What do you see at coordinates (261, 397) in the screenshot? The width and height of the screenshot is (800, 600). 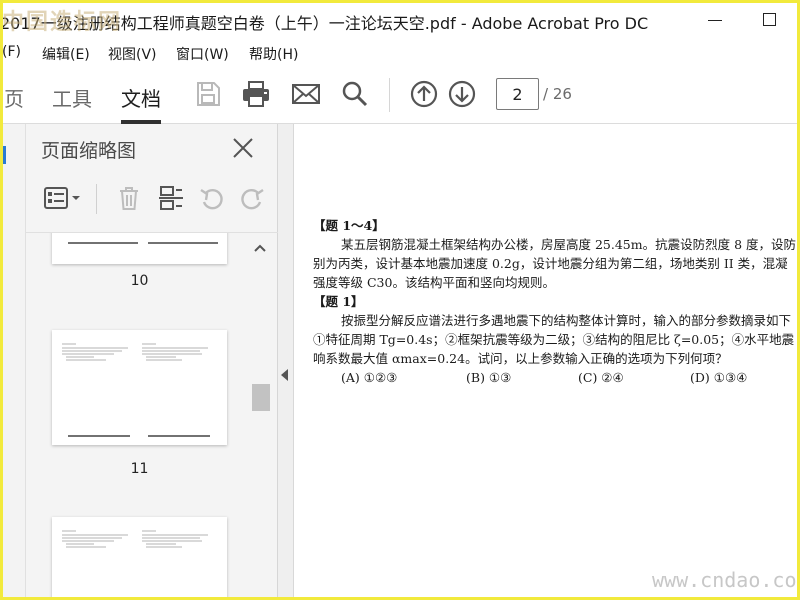 I see `scrollbar-thumb` at bounding box center [261, 397].